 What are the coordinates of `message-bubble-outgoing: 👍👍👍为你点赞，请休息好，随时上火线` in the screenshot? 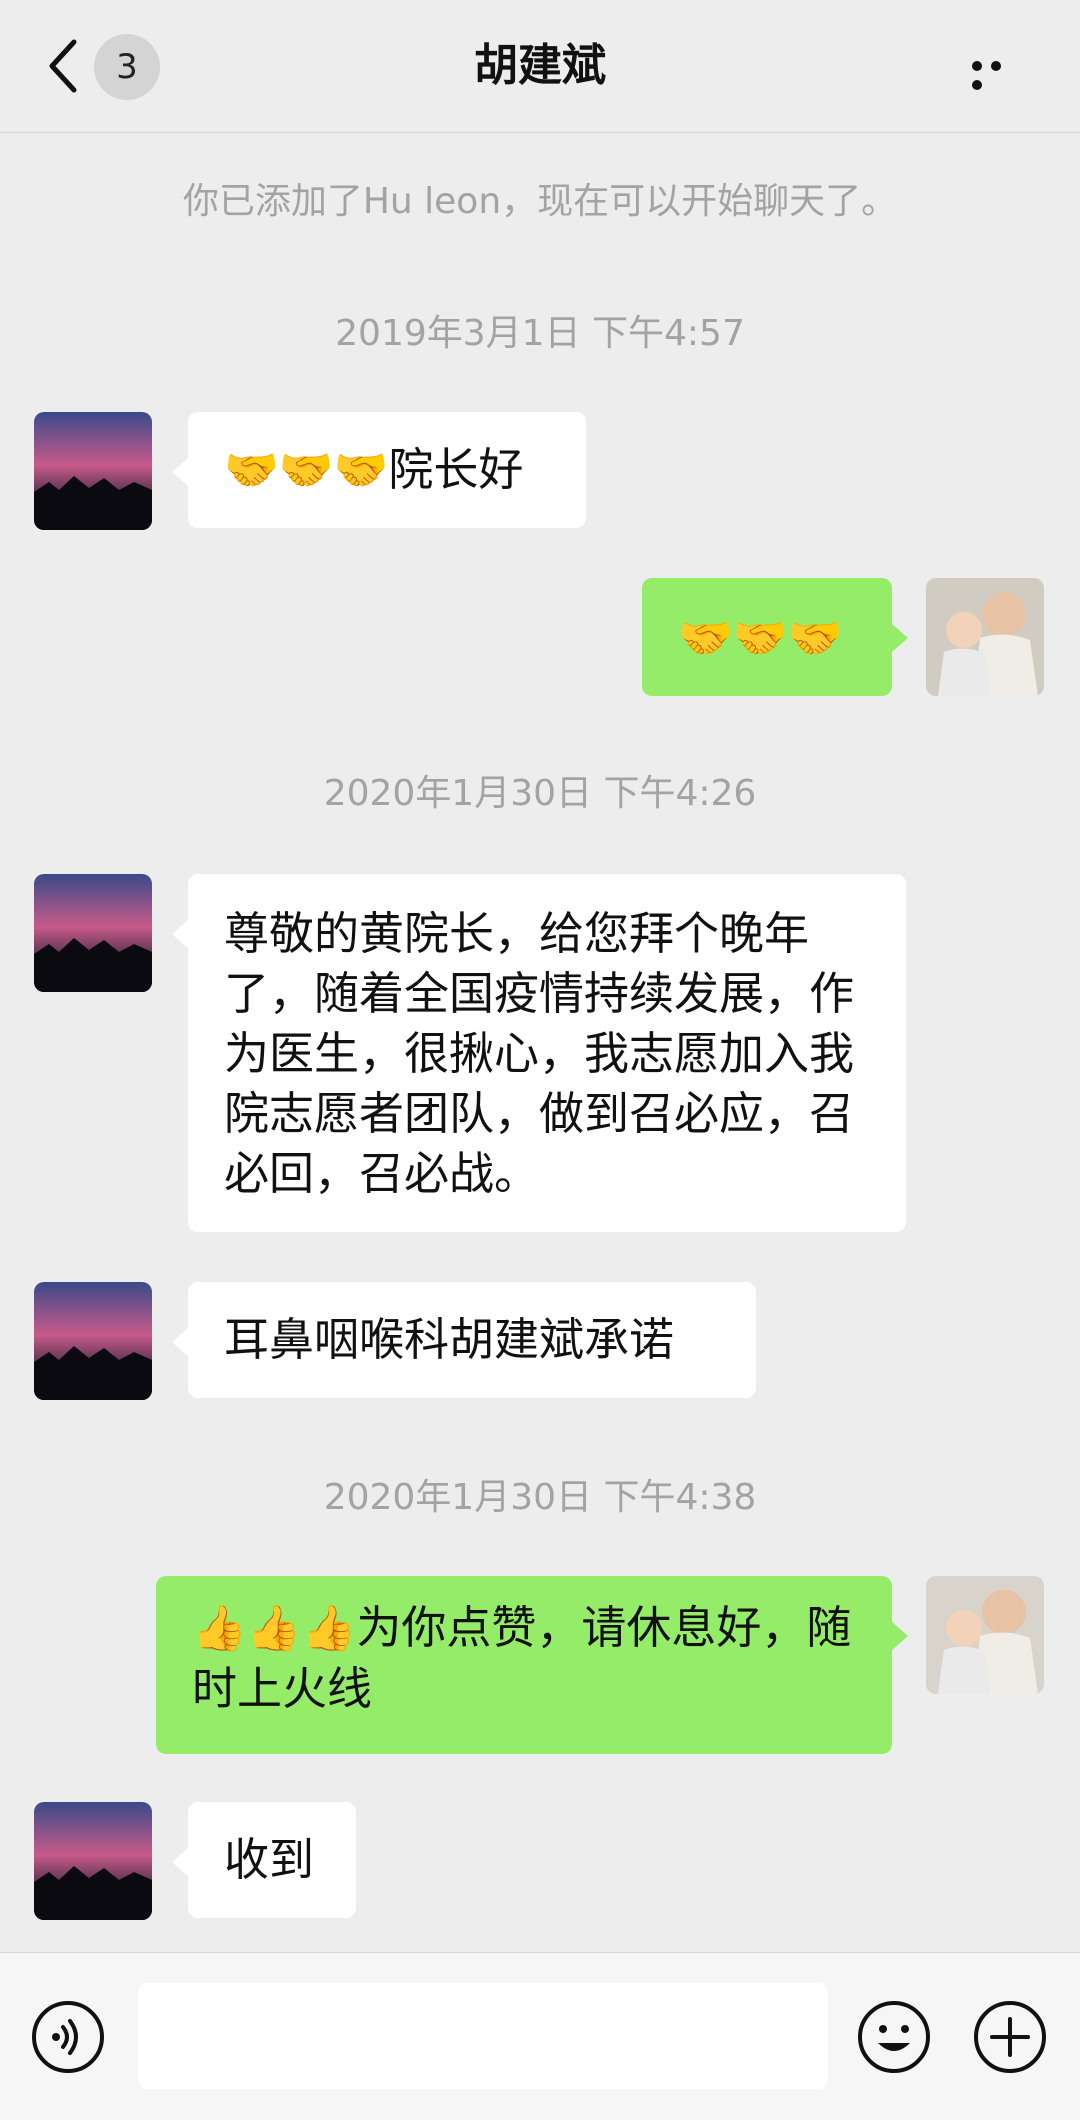 It's located at (532, 1665).